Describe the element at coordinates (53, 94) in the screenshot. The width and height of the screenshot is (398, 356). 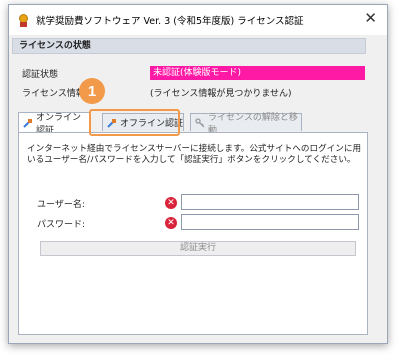
I see `license-info-label: ライセンス情報` at that location.